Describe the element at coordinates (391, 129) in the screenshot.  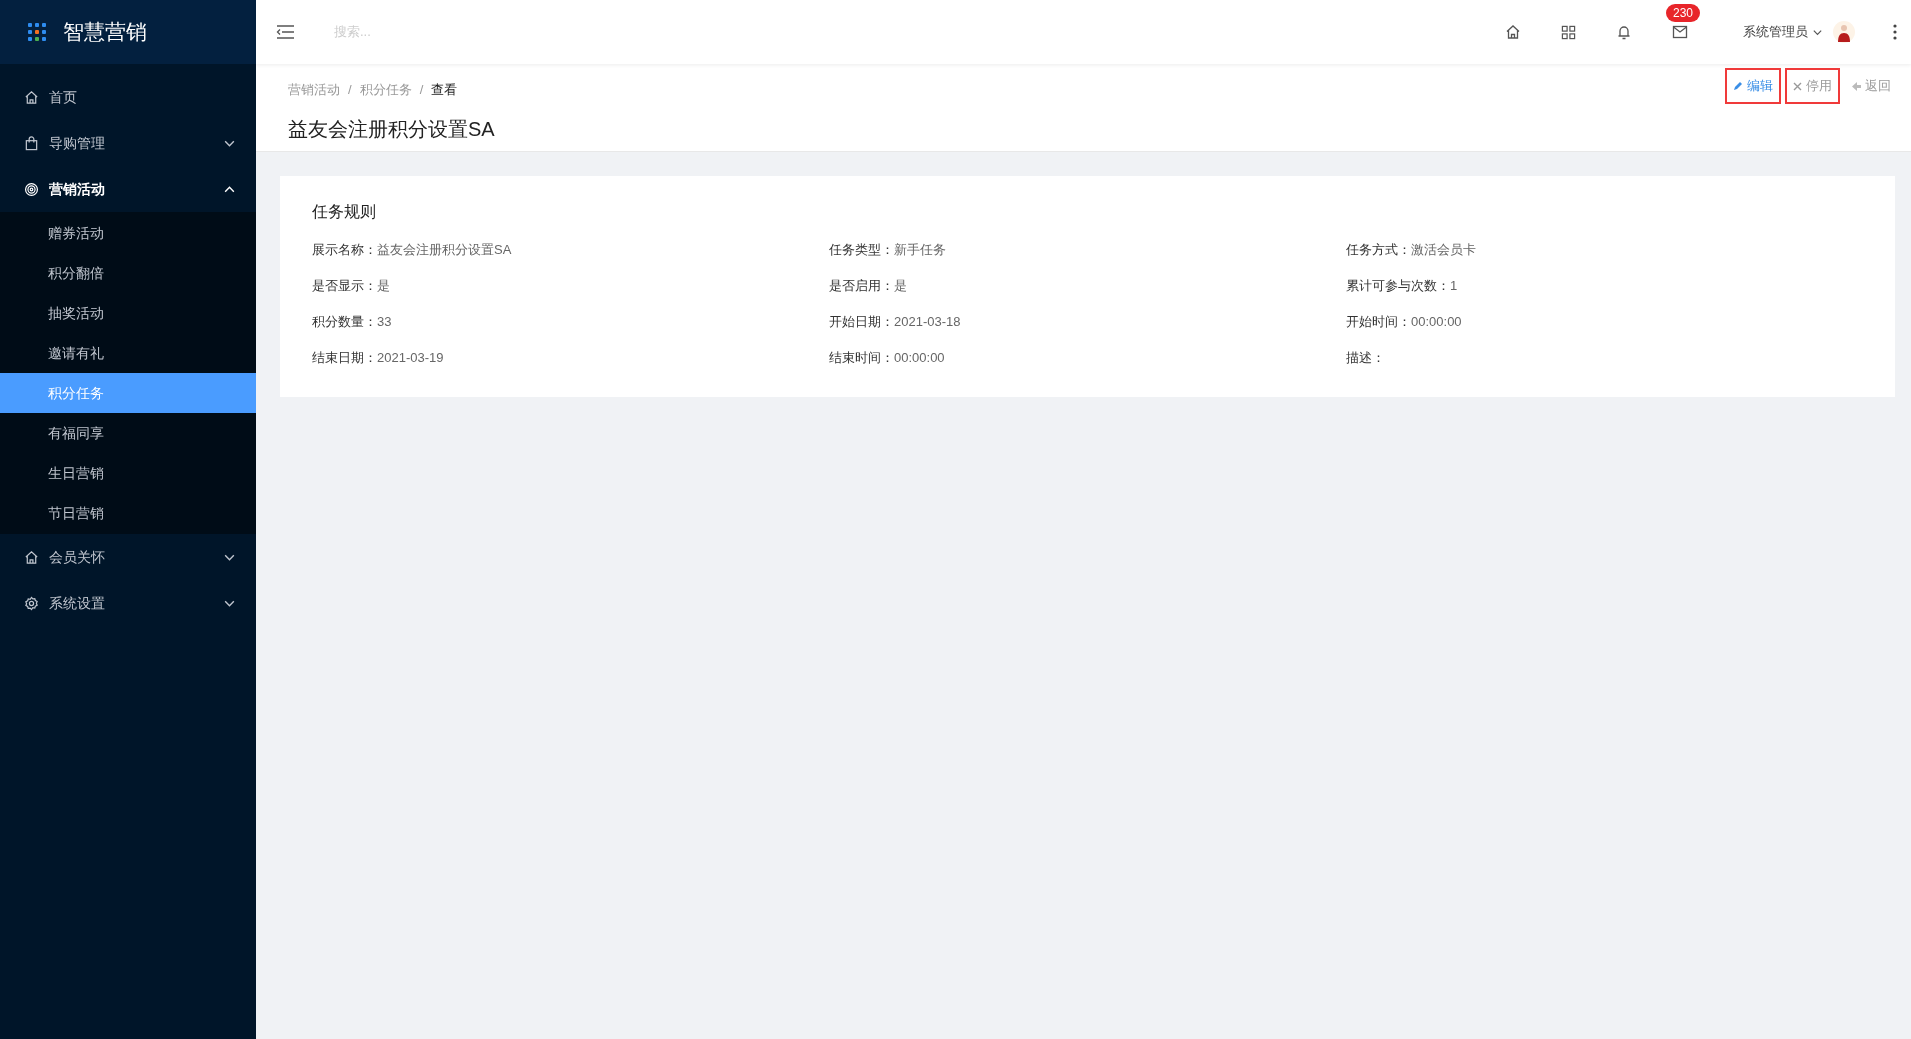
I see `page-title: 益友会注册积分设置SA` at that location.